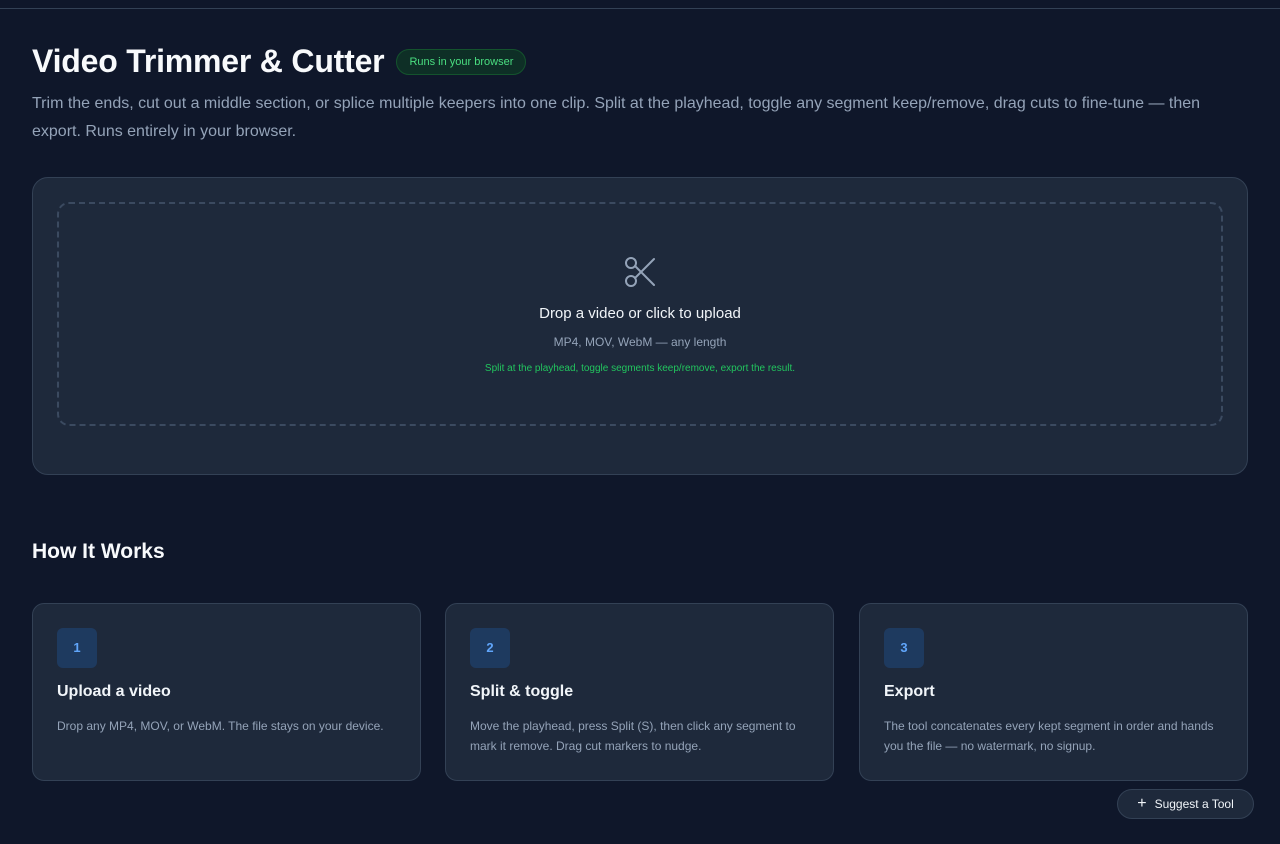 Image resolution: width=1280 pixels, height=844 pixels. I want to click on how-it-works-title: How It Works, so click(98, 551).